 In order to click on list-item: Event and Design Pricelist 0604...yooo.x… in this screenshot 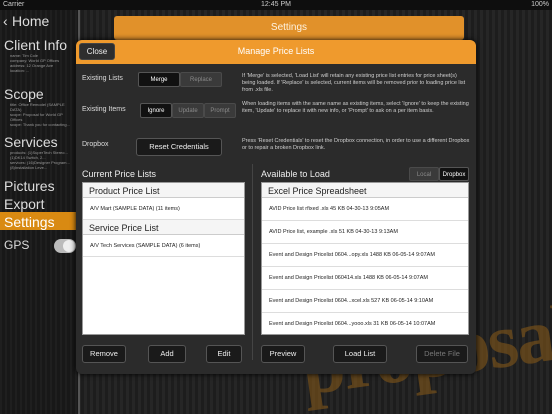, I will do `click(365, 323)`.